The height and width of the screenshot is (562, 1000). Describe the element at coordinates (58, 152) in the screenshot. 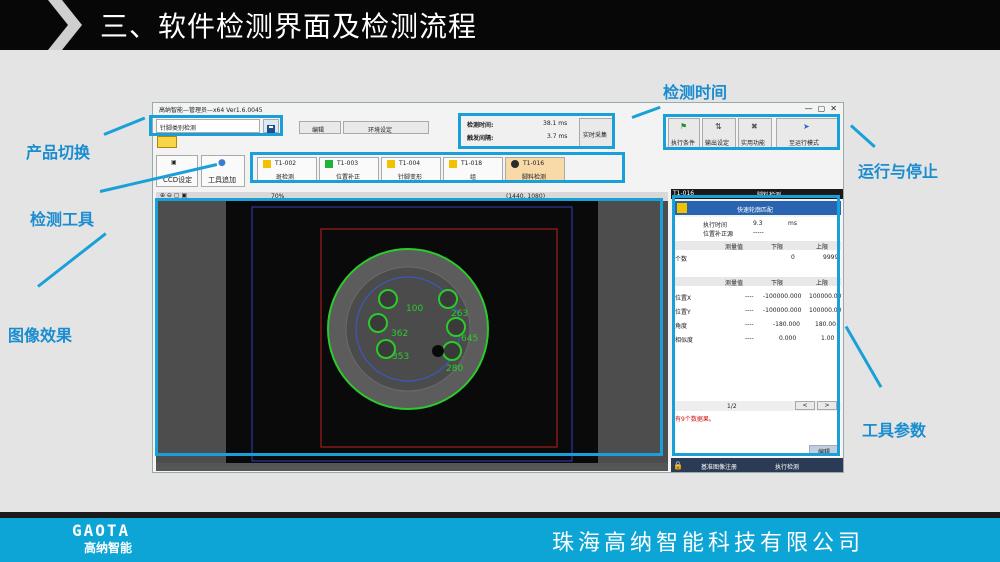

I see `label-product-switch: 产品切换` at that location.